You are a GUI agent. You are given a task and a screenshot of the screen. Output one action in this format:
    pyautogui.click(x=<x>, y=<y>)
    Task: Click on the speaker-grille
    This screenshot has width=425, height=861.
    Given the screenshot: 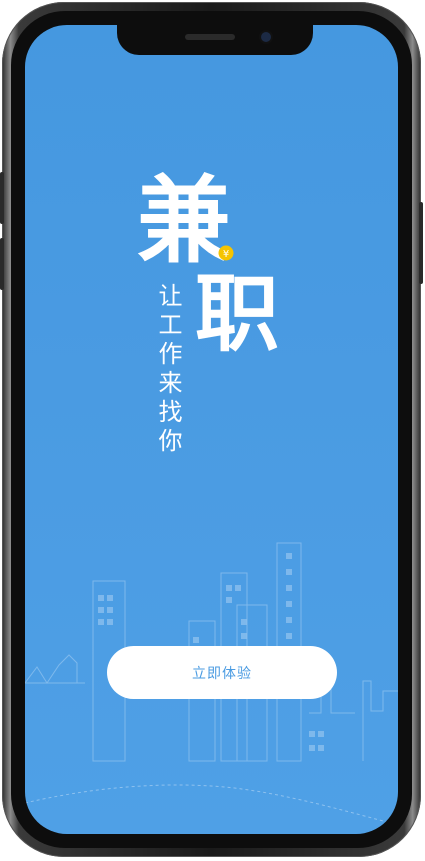 What is the action you would take?
    pyautogui.click(x=210, y=37)
    